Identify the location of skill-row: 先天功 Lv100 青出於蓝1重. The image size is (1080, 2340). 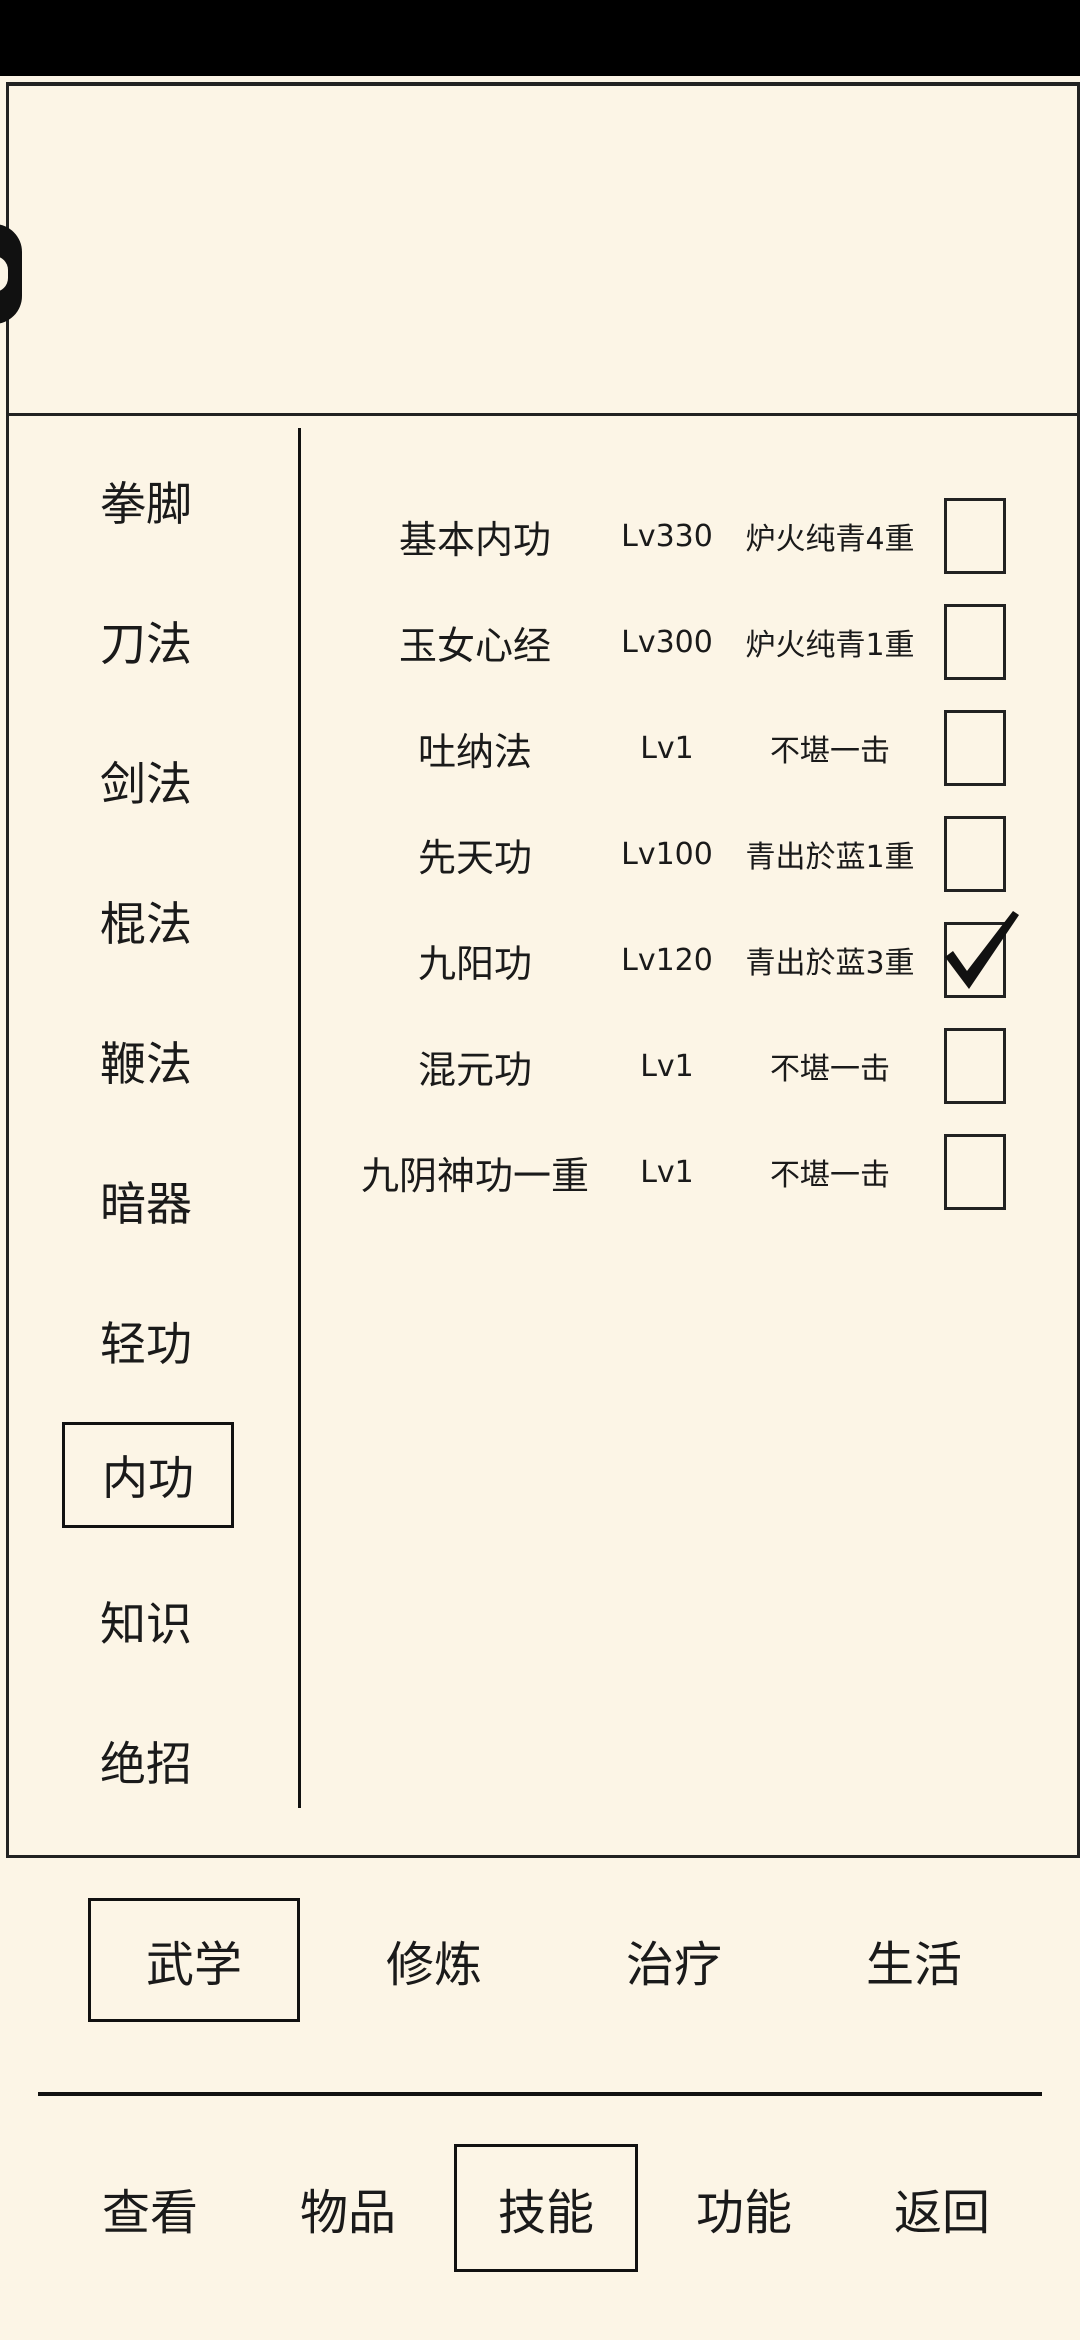
(680, 854).